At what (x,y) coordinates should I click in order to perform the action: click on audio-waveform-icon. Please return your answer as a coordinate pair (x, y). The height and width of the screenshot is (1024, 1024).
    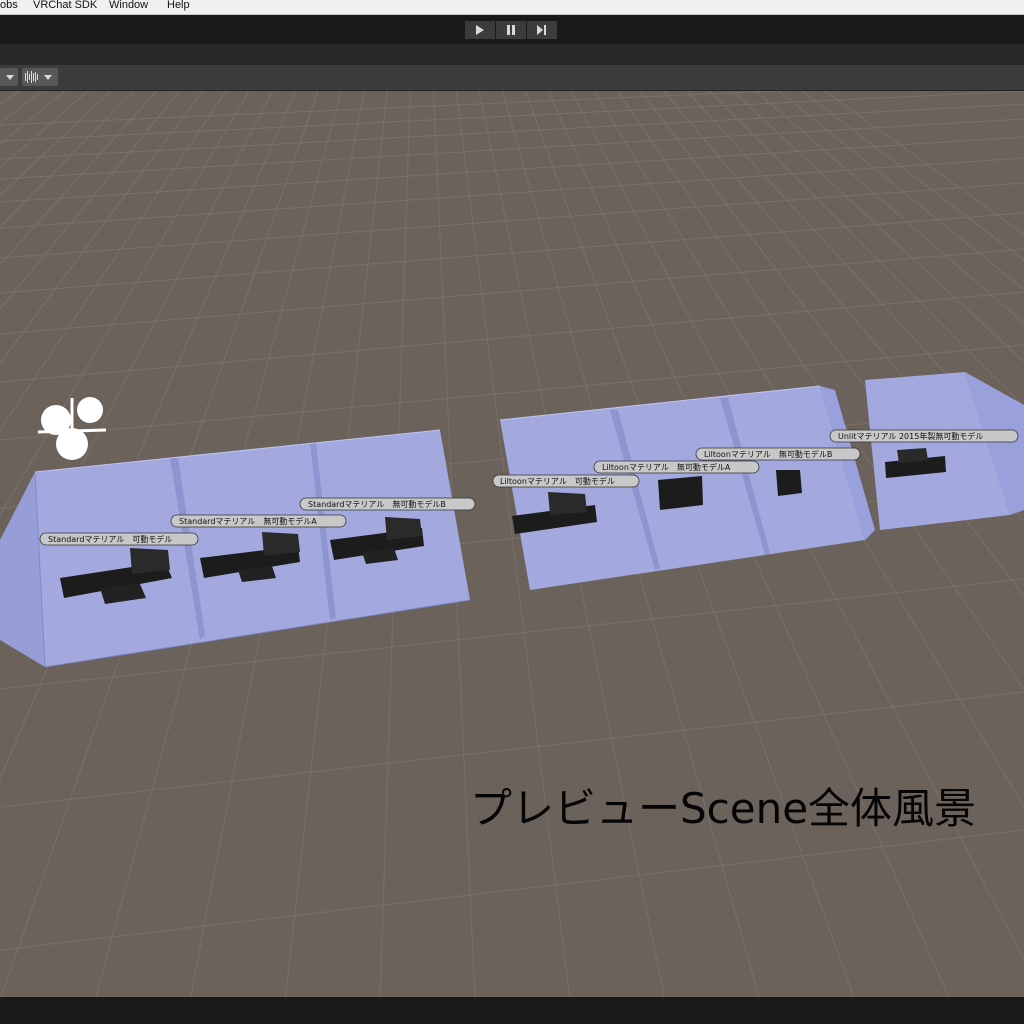
    Looking at the image, I should click on (38, 77).